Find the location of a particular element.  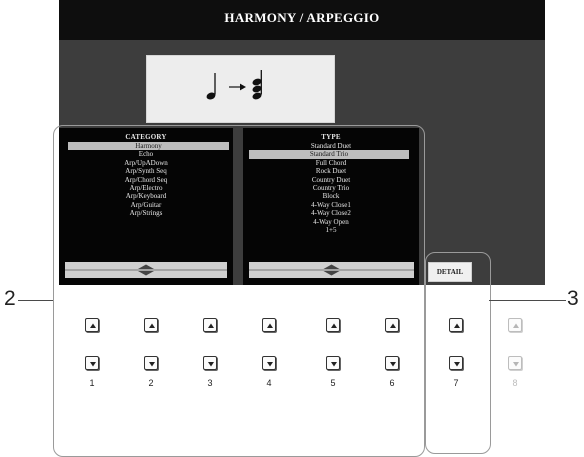

button-4-down is located at coordinates (269, 363).